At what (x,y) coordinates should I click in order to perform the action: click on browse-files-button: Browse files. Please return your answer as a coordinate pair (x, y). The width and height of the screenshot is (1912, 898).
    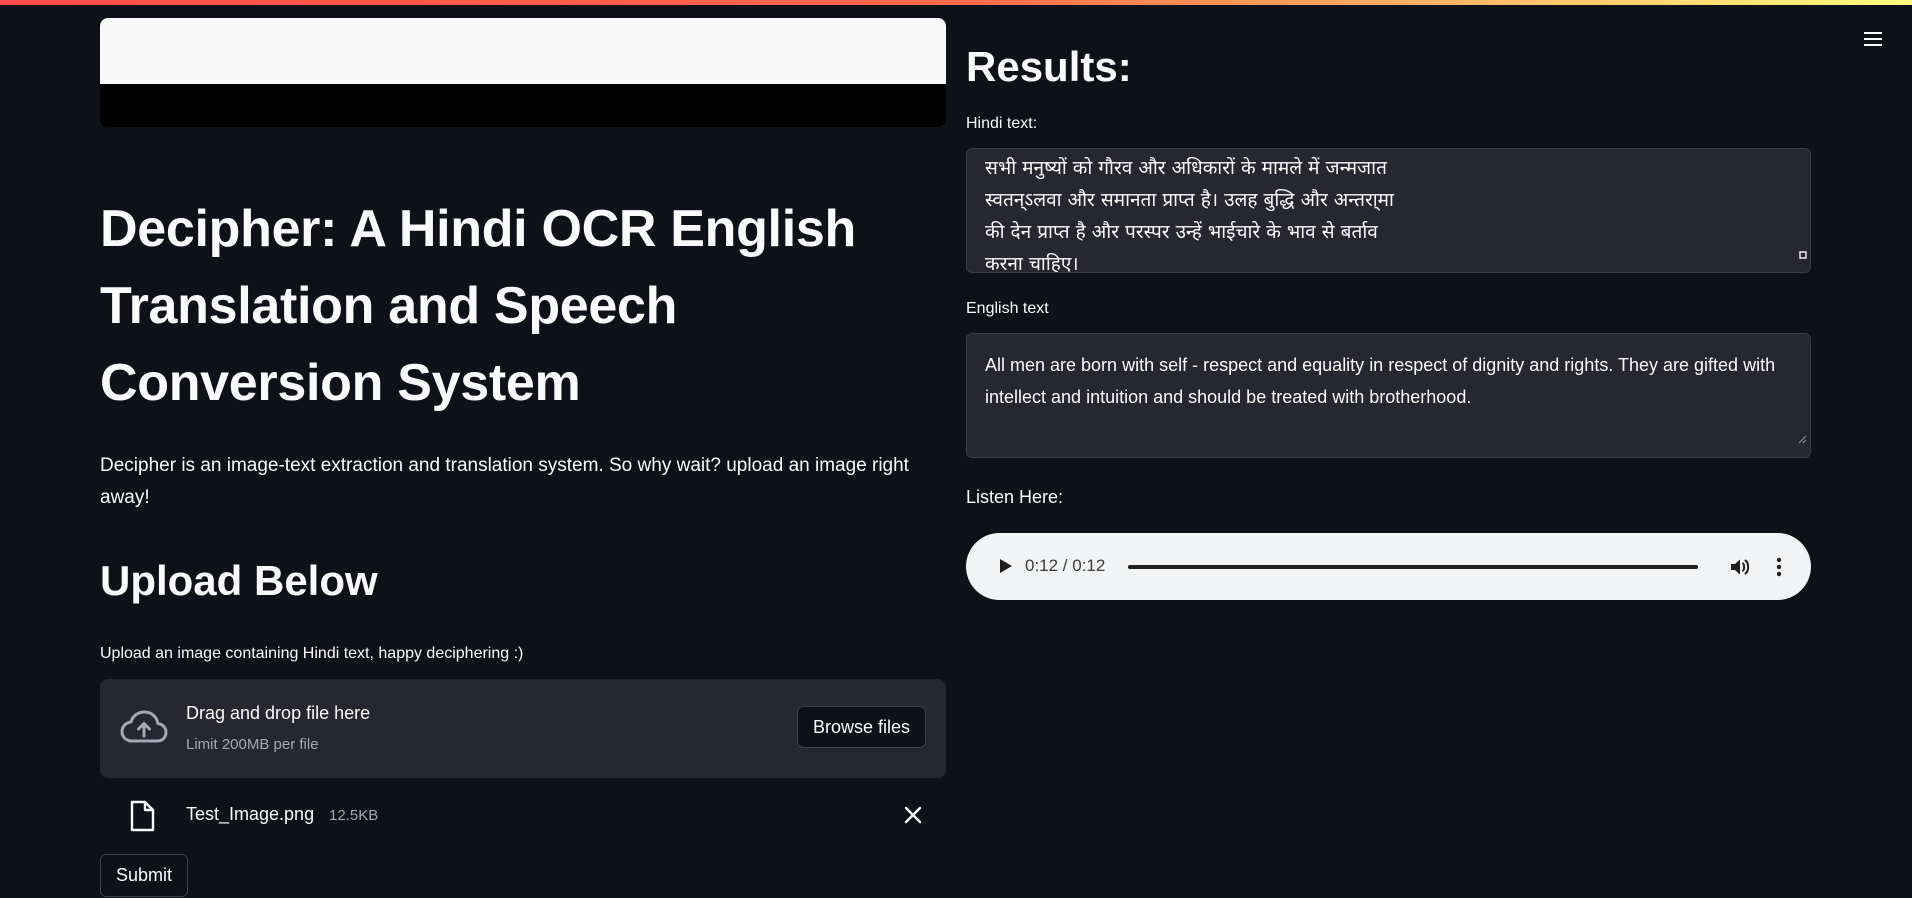
    Looking at the image, I should click on (861, 727).